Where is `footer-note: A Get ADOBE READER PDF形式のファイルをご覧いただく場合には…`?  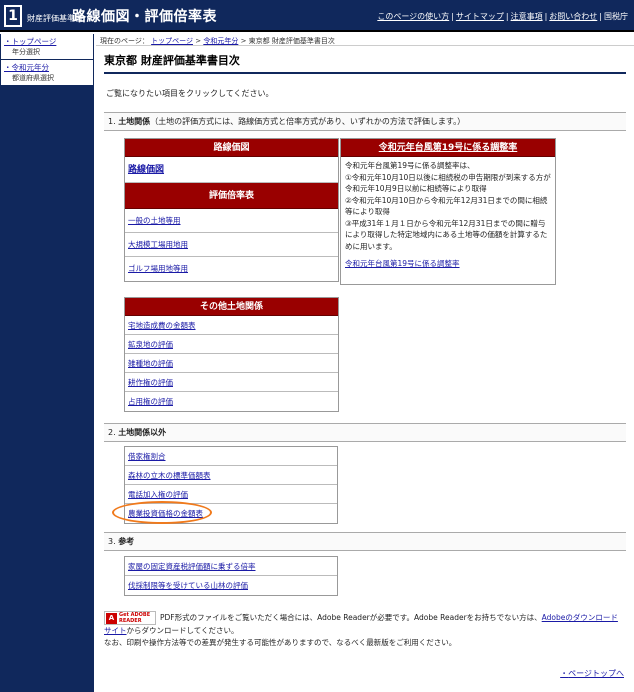
footer-note: A Get ADOBE READER PDF形式のファイルをご覧いただく場合には… is located at coordinates (364, 630).